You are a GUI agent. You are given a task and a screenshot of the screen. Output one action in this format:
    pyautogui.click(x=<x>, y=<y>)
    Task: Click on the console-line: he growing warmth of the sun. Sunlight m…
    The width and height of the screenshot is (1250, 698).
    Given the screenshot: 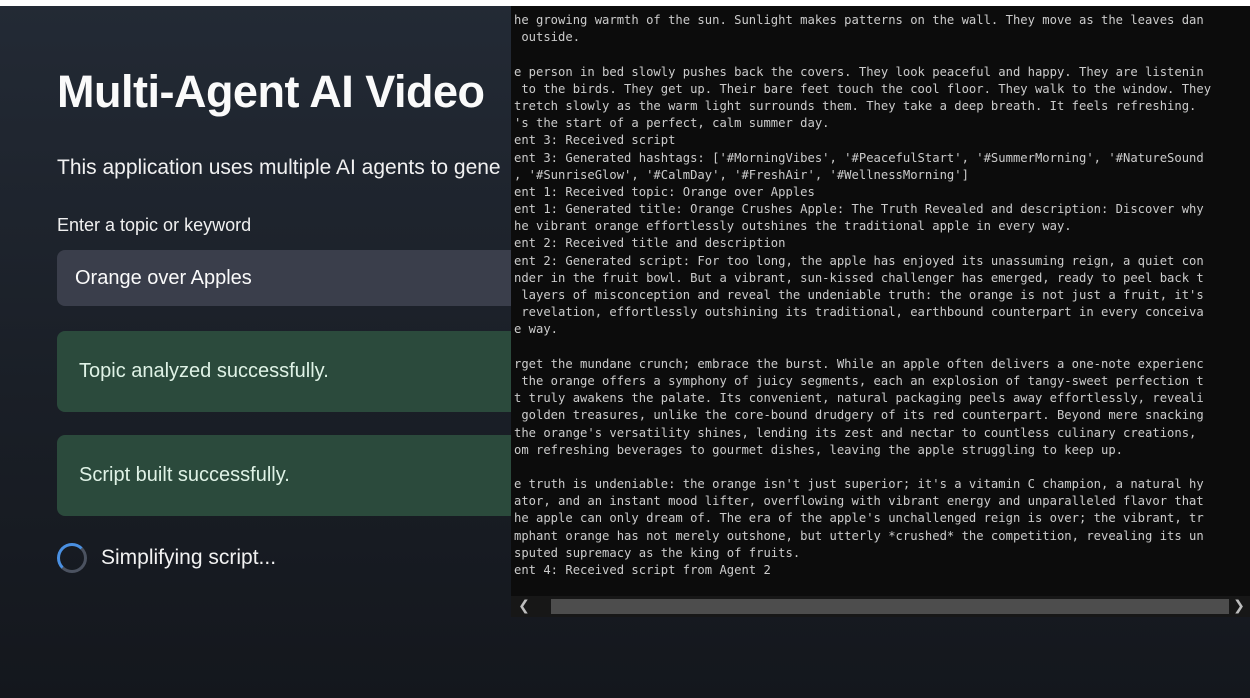 What is the action you would take?
    pyautogui.click(x=859, y=20)
    